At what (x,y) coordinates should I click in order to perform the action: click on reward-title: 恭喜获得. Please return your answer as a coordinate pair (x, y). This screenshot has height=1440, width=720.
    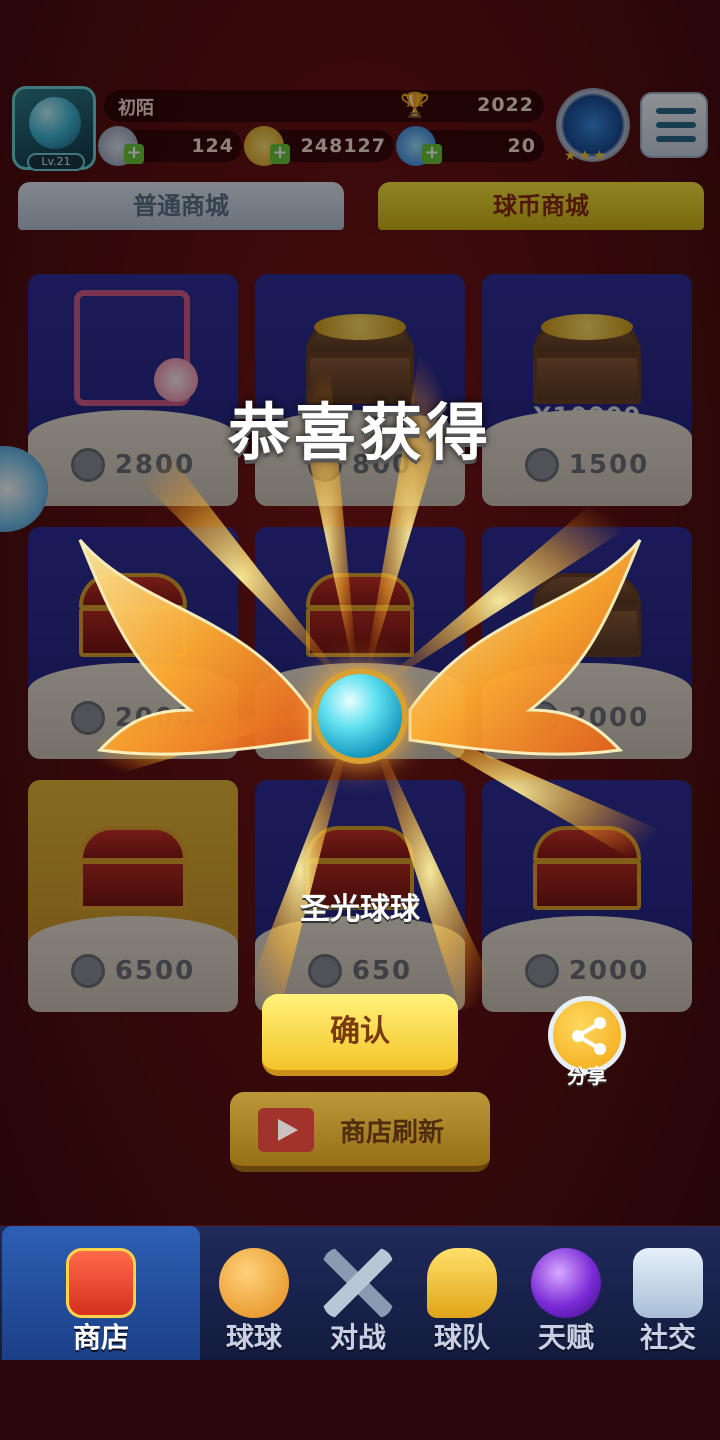
    Looking at the image, I should click on (359, 432).